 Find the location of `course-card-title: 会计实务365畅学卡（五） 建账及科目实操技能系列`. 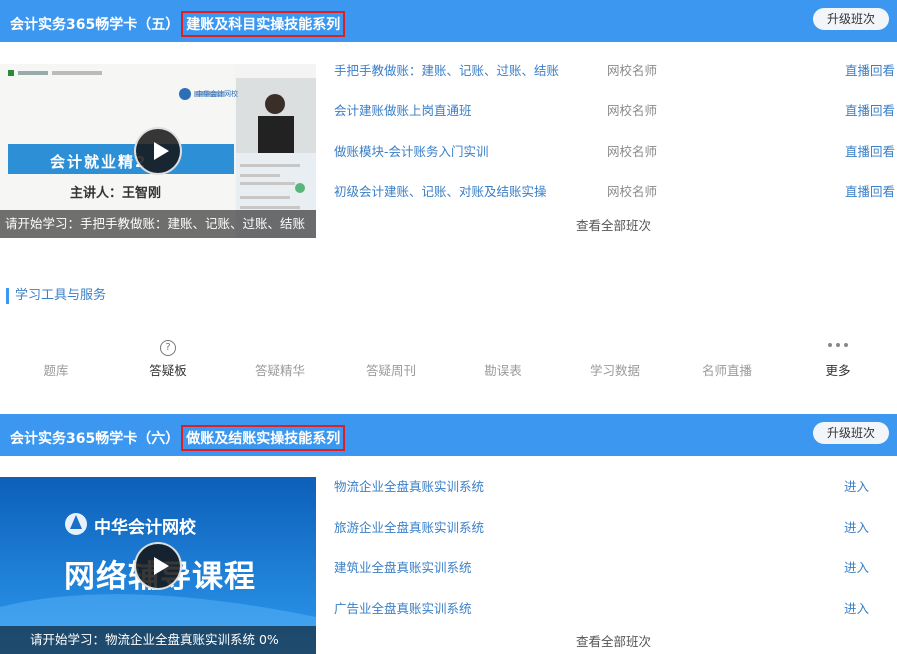

course-card-title: 会计实务365畅学卡（五） 建账及科目实操技能系列 is located at coordinates (178, 24).